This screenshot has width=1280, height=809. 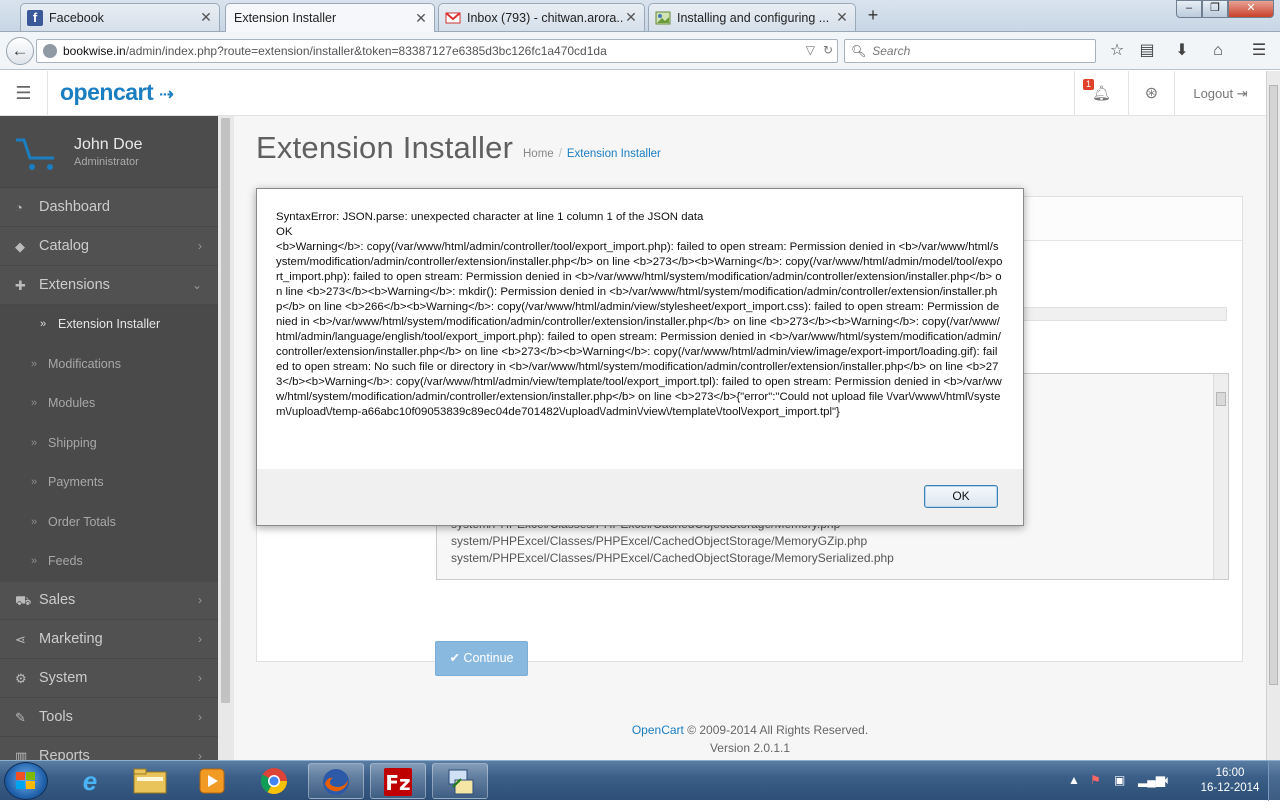 I want to click on logout-button: Logout ⇥, so click(x=1220, y=93).